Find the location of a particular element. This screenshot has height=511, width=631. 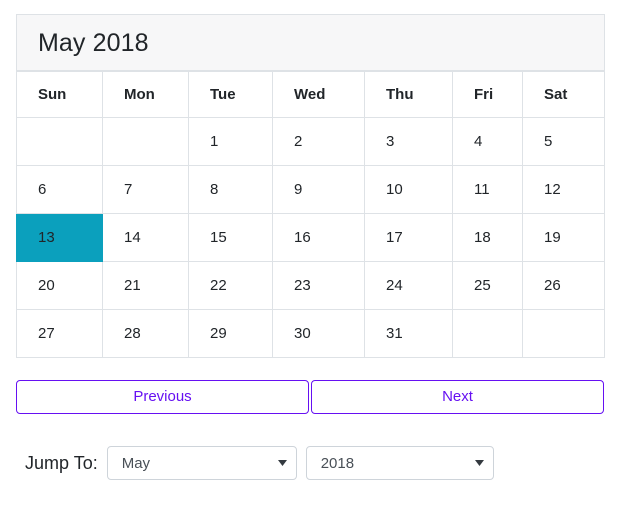

year-select: 2018 is located at coordinates (399, 463).